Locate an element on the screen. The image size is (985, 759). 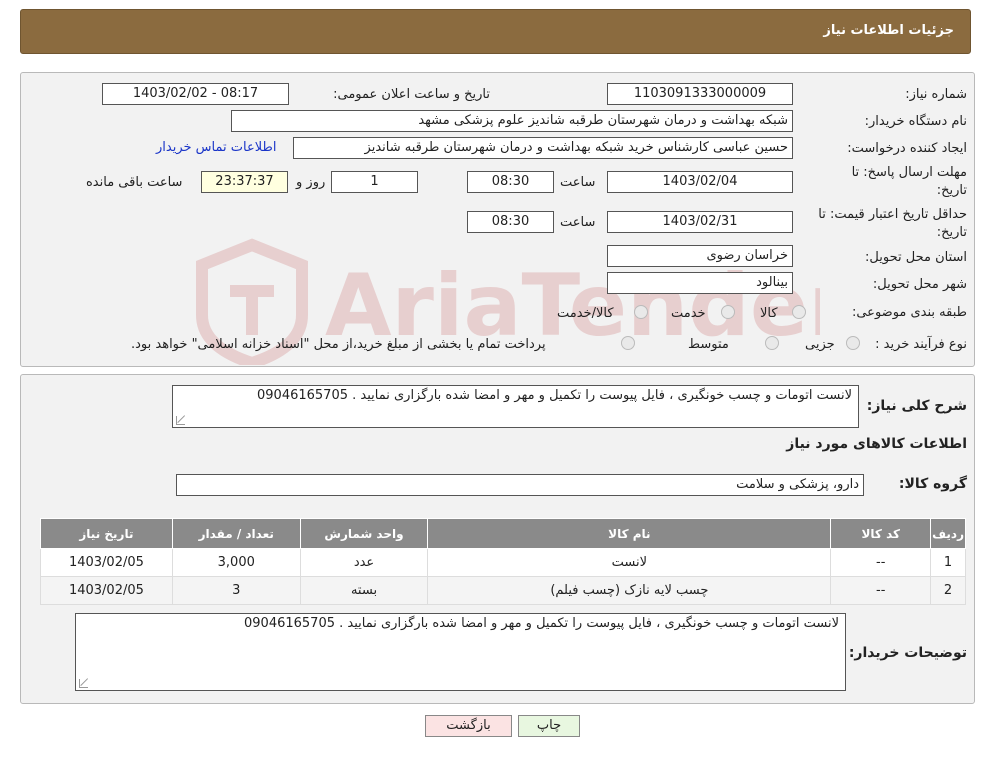
buyer-notes-label: توضیحات خریدار: is located at coordinates (907, 653).